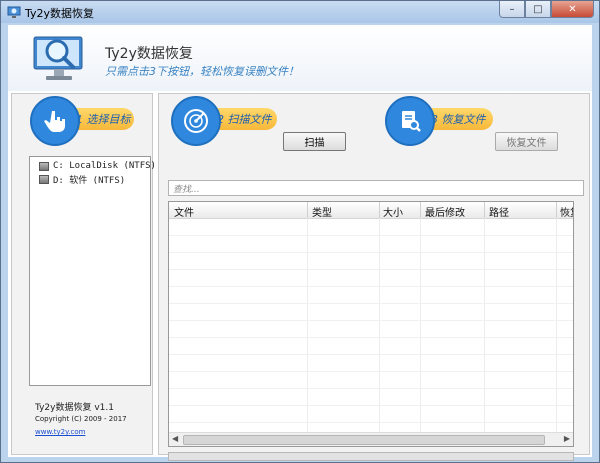 This screenshot has height=463, width=600. What do you see at coordinates (393, 211) in the screenshot?
I see `column-size: 大小` at bounding box center [393, 211].